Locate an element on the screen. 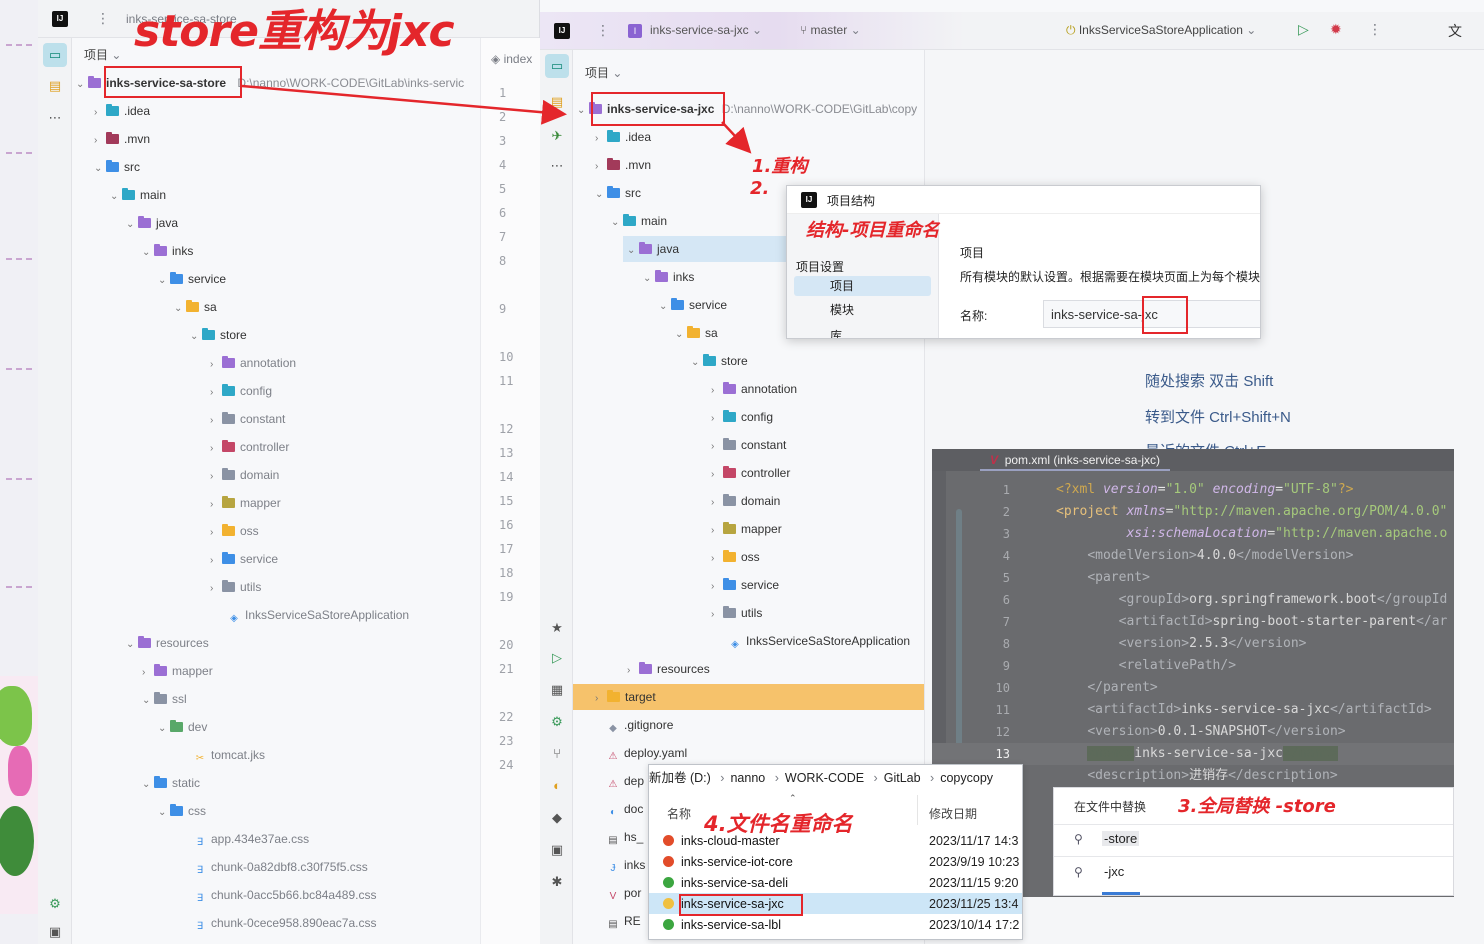 Image resolution: width=1484 pixels, height=944 pixels. run-icon: ▷ is located at coordinates (1303, 29).